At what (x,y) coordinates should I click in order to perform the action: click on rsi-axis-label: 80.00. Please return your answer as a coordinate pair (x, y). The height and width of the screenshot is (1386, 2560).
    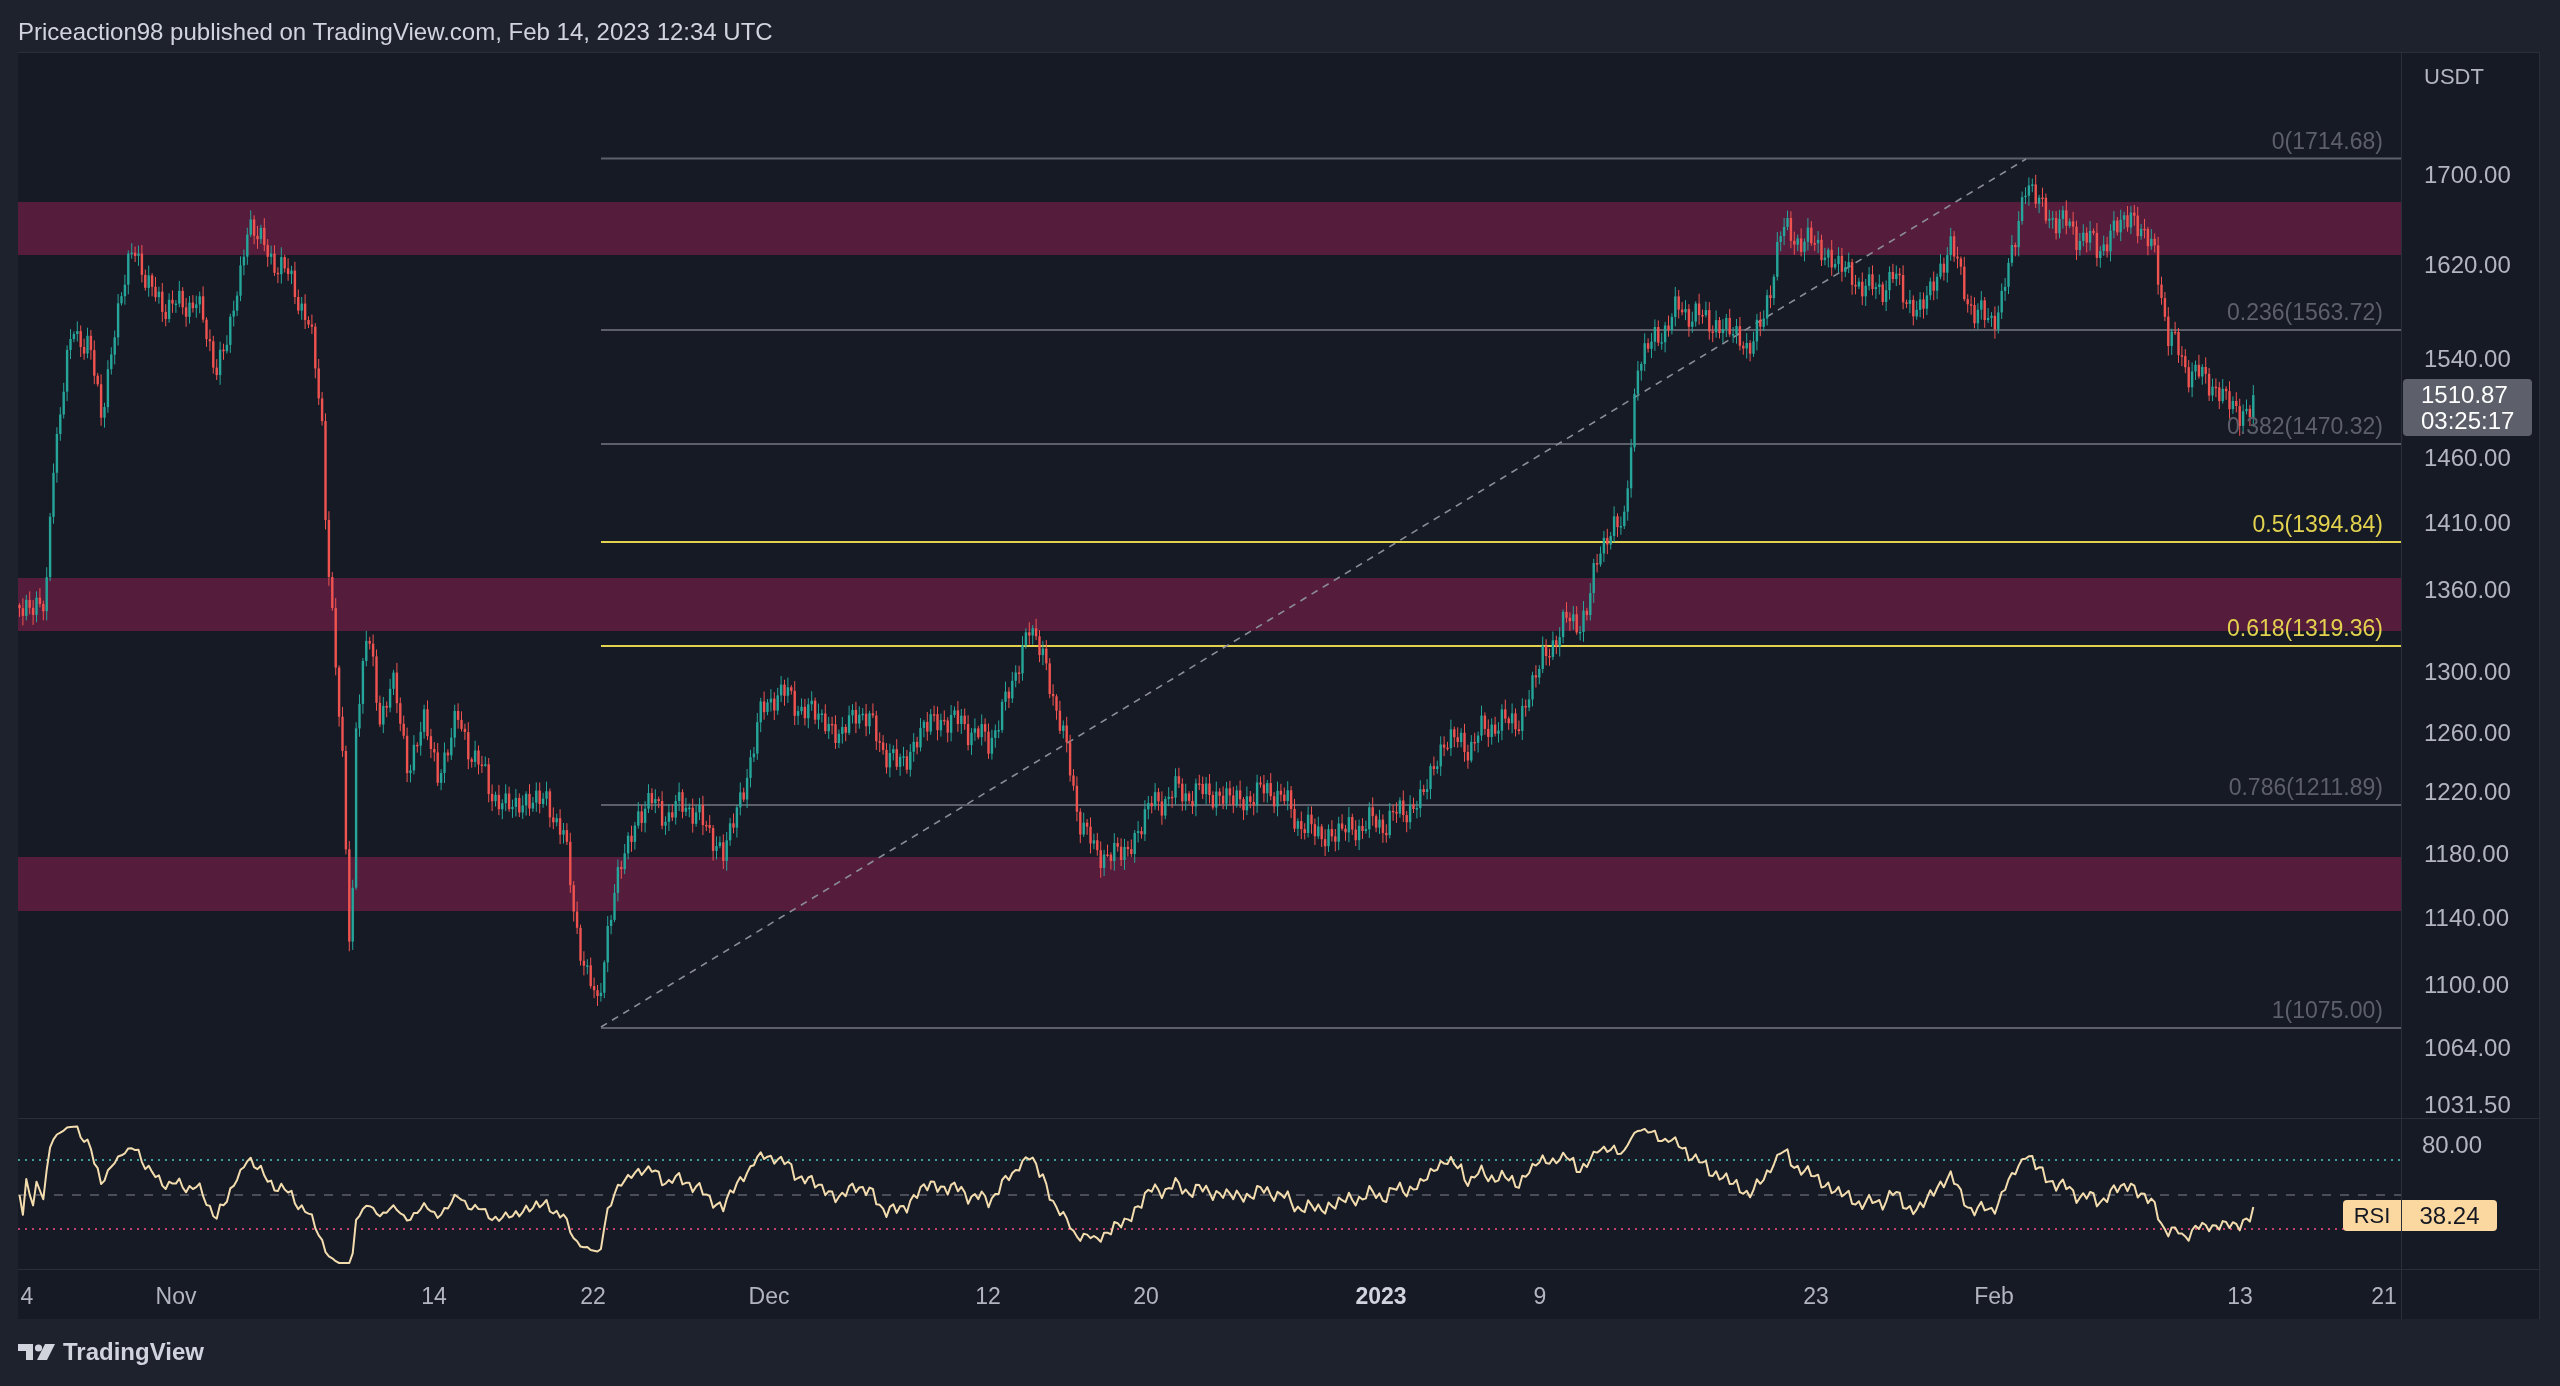
    Looking at the image, I should click on (2452, 1145).